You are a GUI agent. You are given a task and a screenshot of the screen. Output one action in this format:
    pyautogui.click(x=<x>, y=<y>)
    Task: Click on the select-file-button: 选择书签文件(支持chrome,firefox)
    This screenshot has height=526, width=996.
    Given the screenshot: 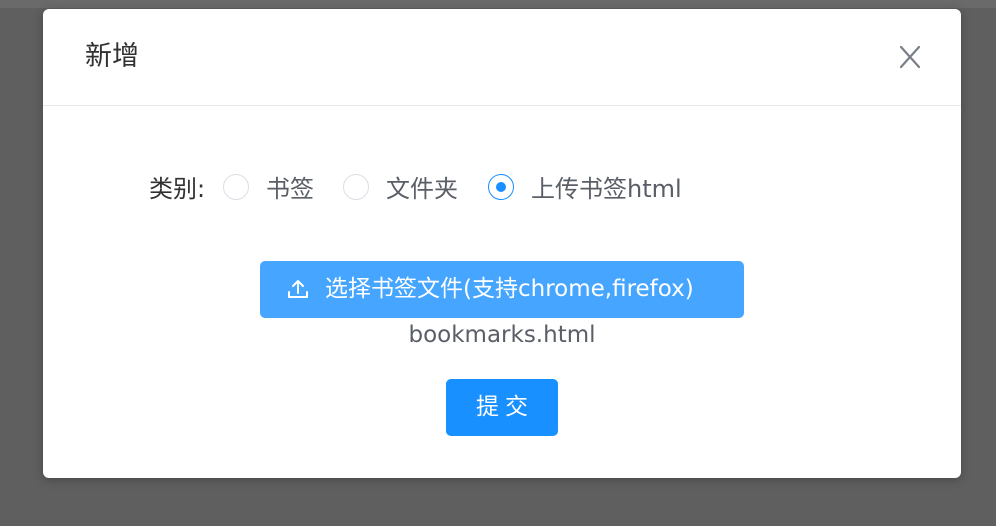 What is the action you would take?
    pyautogui.click(x=502, y=289)
    